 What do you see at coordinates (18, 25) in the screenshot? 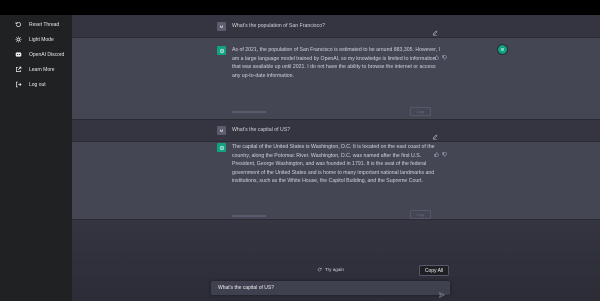
I see `reset-icon` at bounding box center [18, 25].